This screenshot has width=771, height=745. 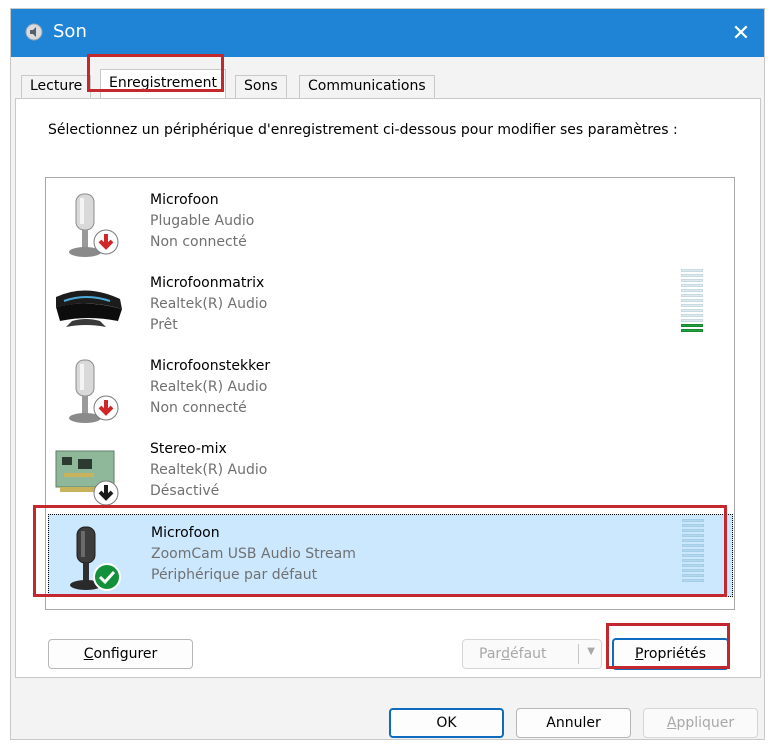 I want to click on tab-enregistrement: Enregistrement, so click(x=163, y=84).